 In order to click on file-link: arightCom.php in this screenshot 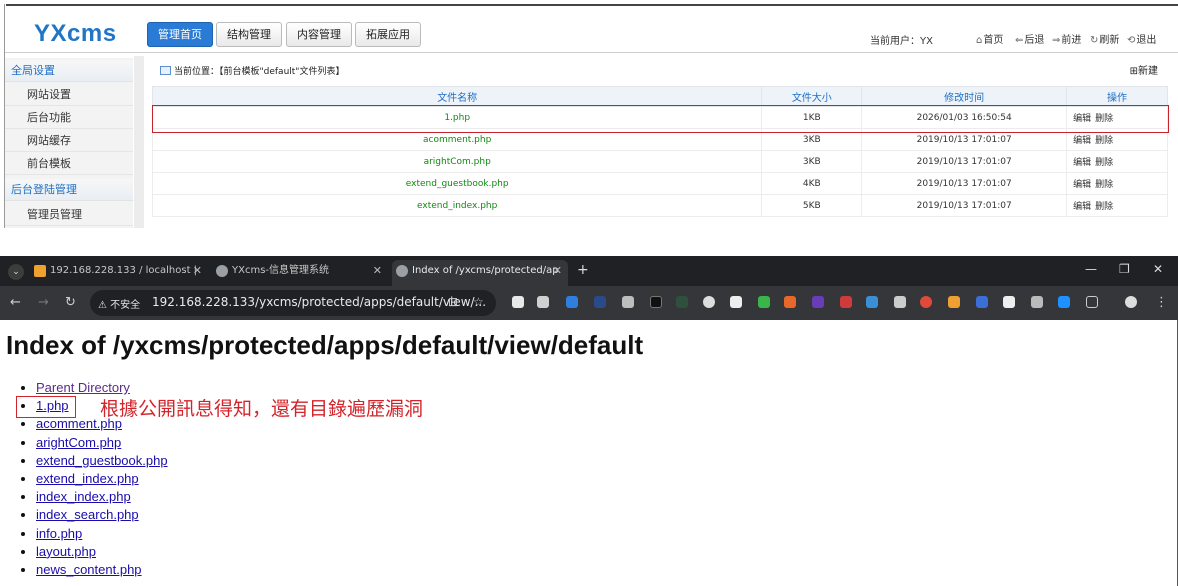, I will do `click(78, 442)`.